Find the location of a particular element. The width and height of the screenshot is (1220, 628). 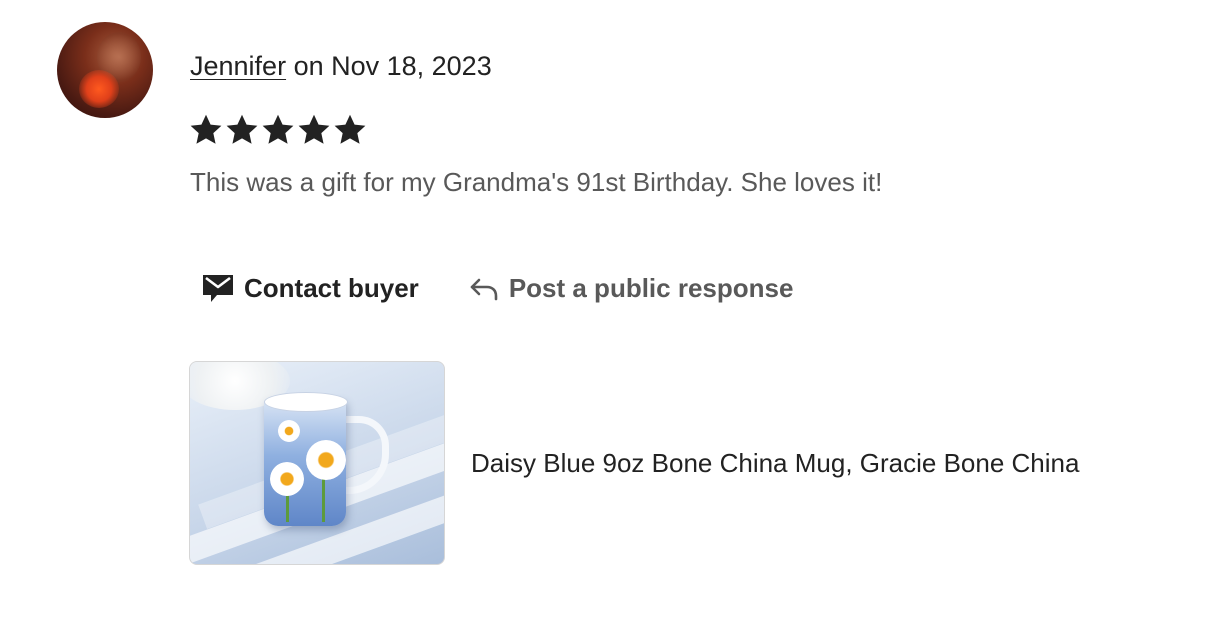

reply-arrow-icon is located at coordinates (484, 288).